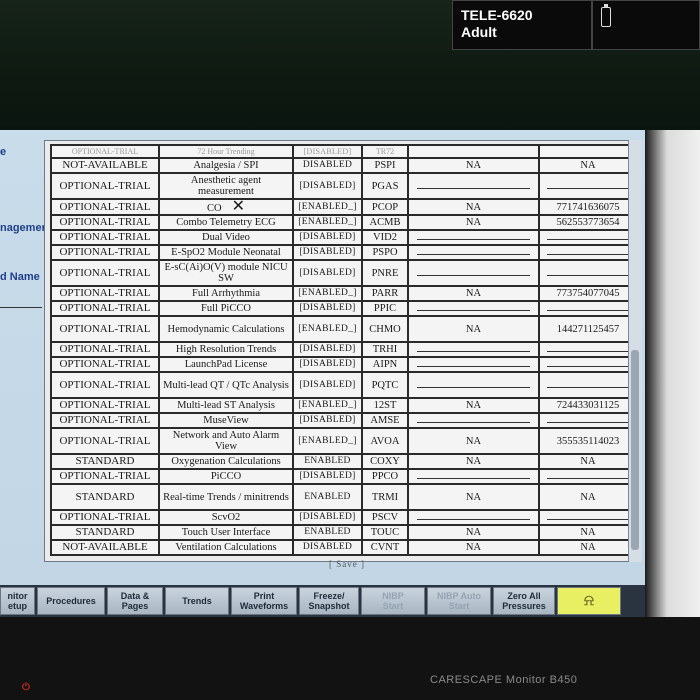  What do you see at coordinates (589, 601) in the screenshot?
I see `alarm-silence-button: ⍾` at bounding box center [589, 601].